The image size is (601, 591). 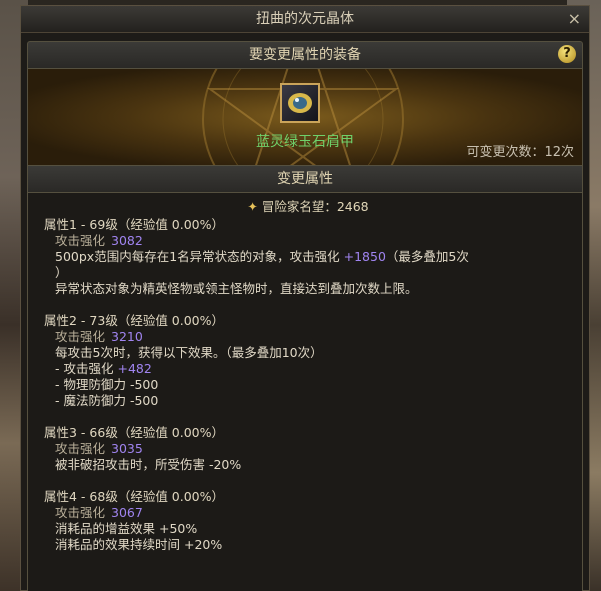 I want to click on attack-enhance-value: 3067, so click(x=127, y=512).